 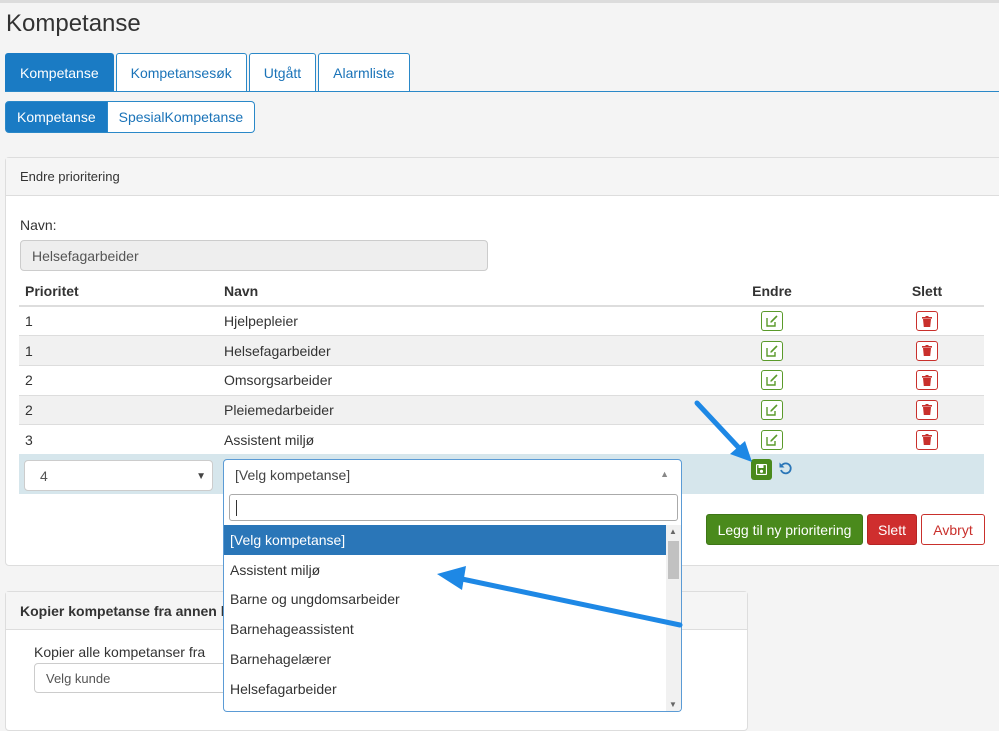 What do you see at coordinates (236, 508) in the screenshot?
I see `text-cursor` at bounding box center [236, 508].